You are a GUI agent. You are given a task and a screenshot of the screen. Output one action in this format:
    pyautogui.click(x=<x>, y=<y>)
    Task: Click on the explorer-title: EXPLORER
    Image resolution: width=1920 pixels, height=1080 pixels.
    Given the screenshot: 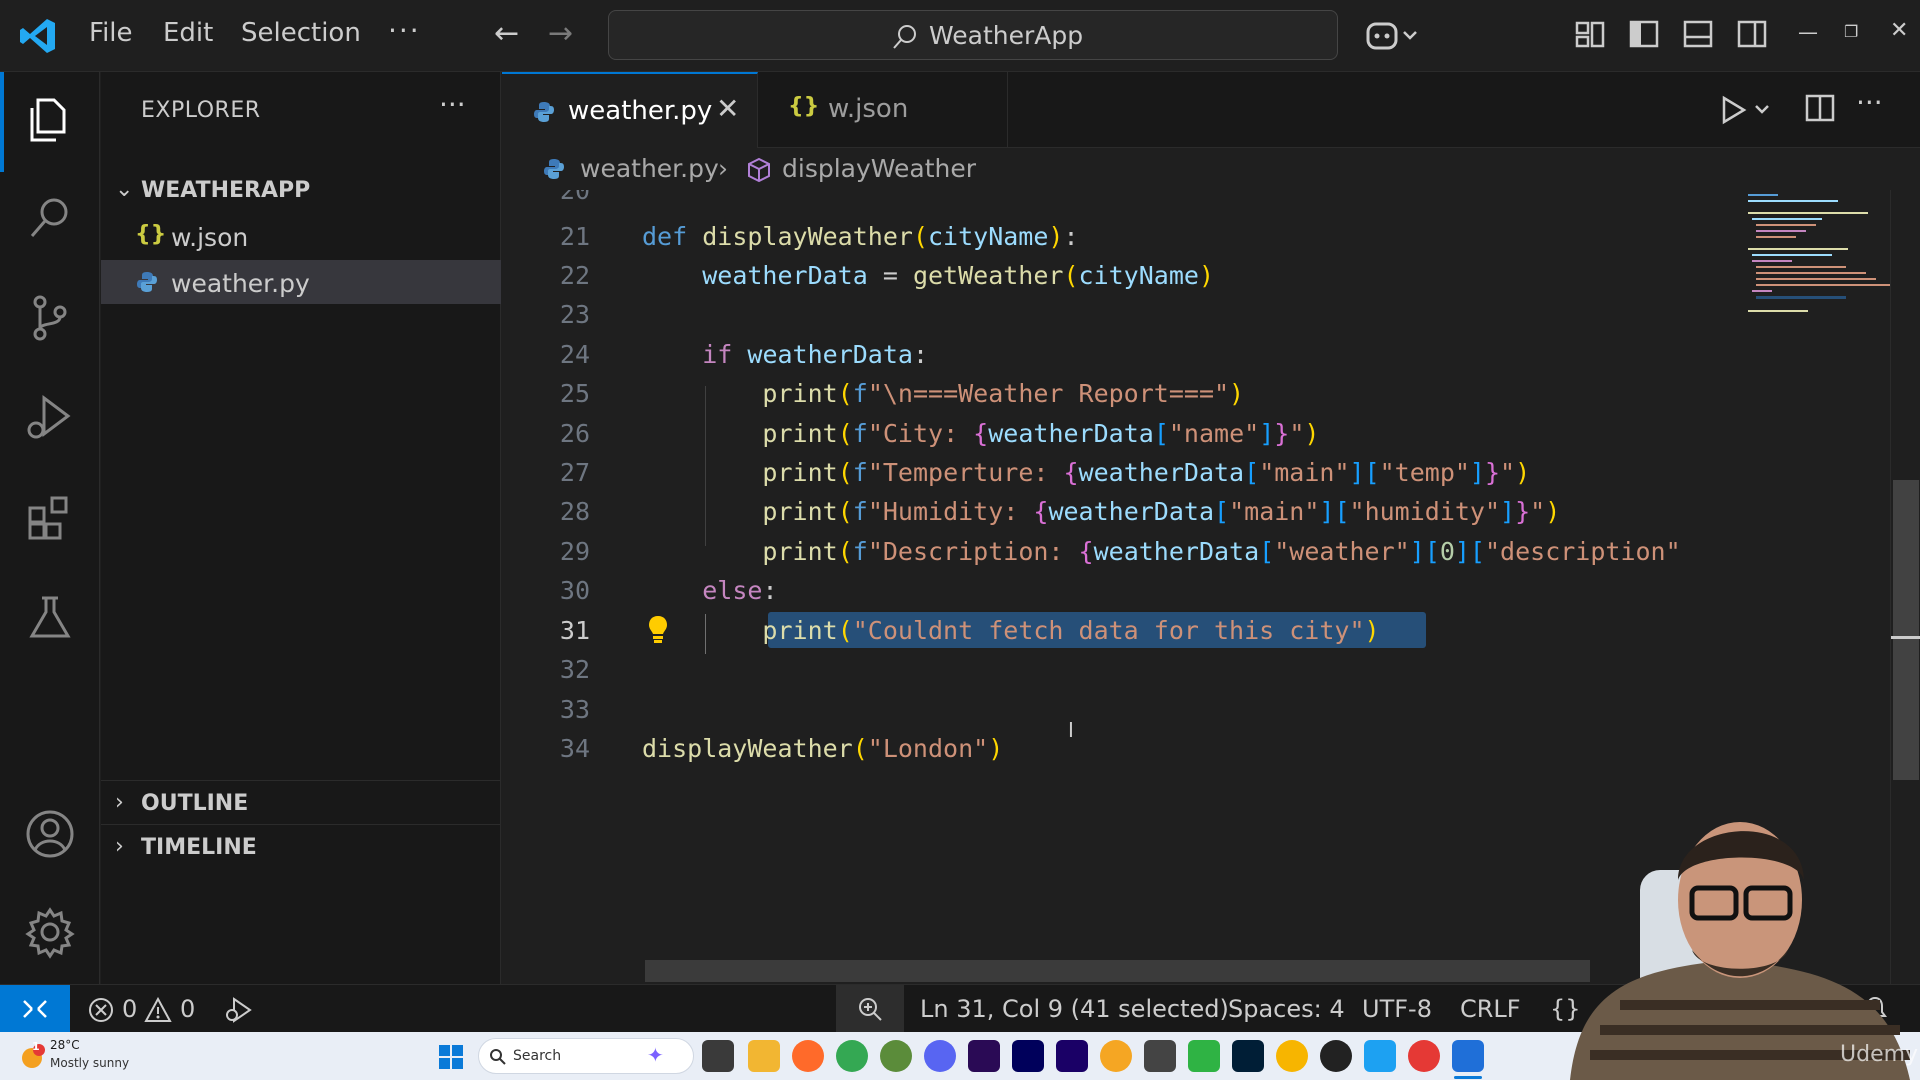 What is the action you would take?
    pyautogui.click(x=201, y=110)
    